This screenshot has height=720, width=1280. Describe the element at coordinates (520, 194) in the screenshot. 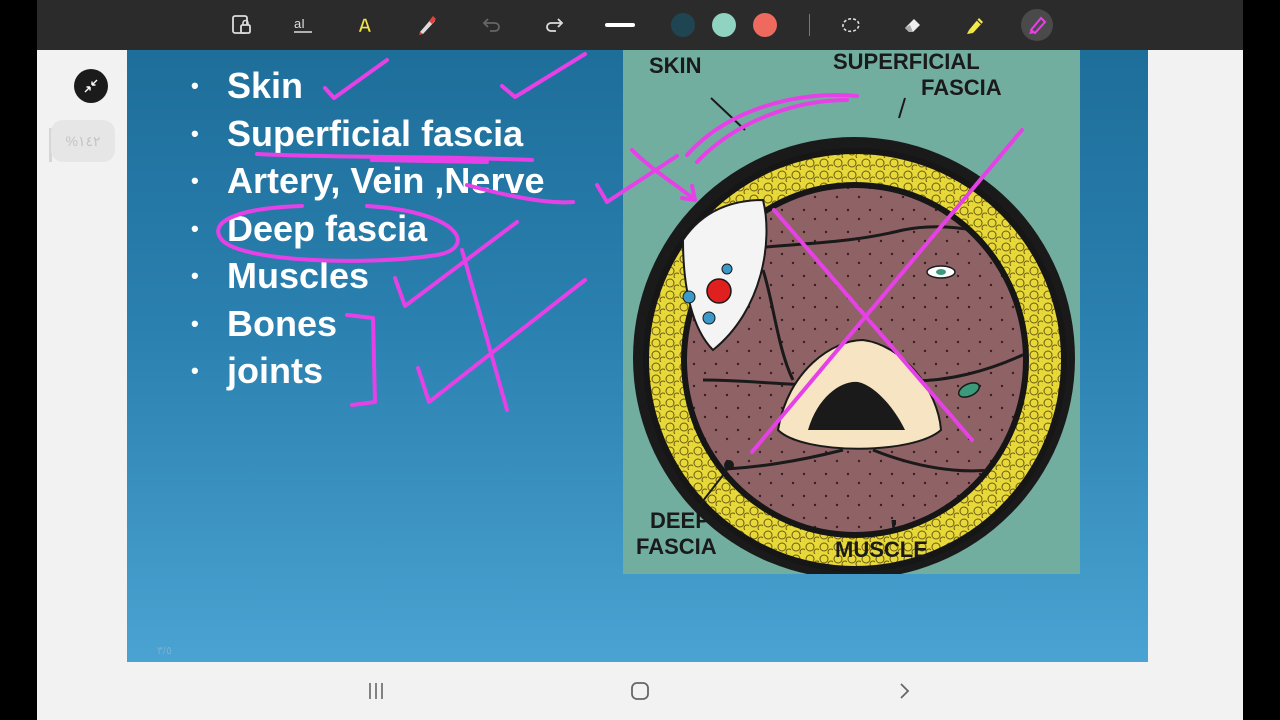

I see `annotation-underline-nerve` at that location.